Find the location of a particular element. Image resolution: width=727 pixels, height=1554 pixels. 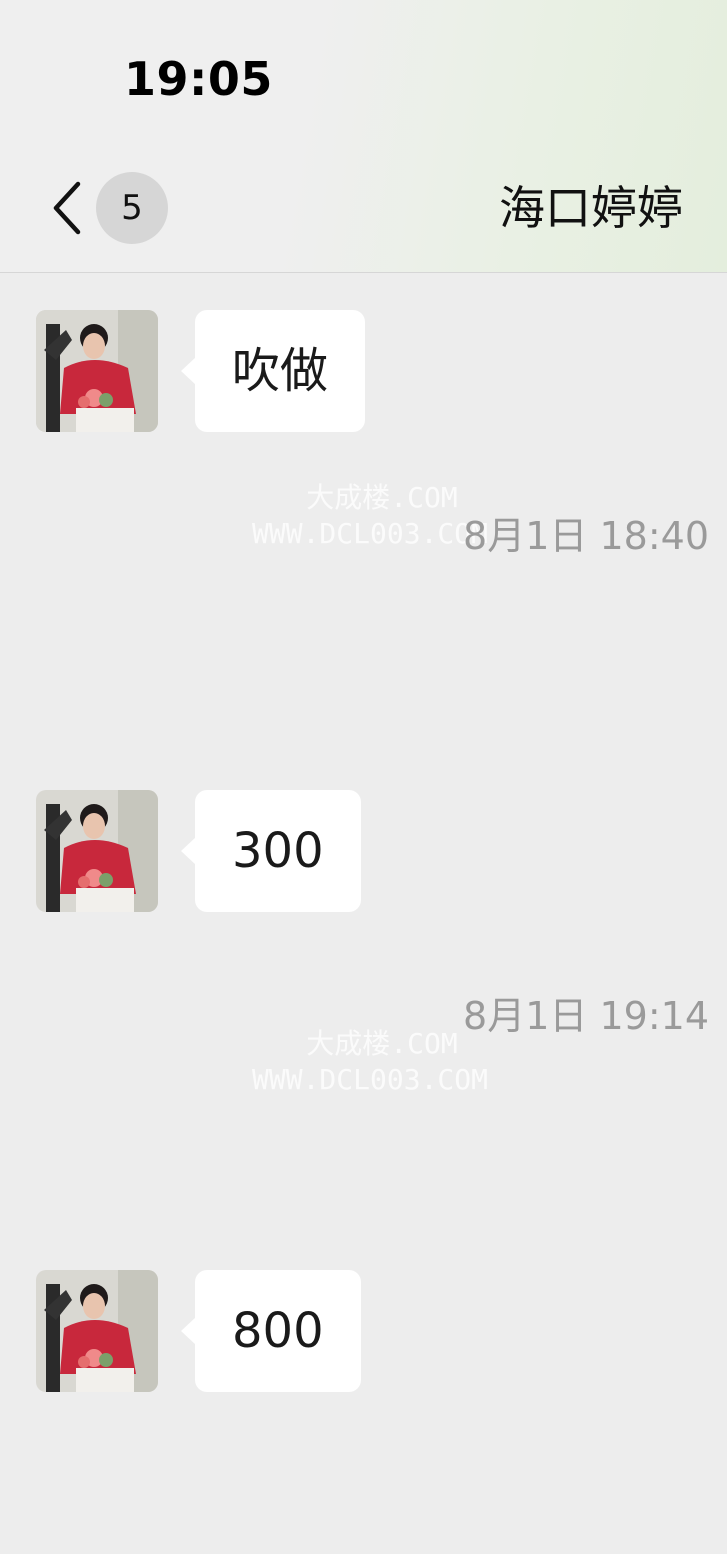

message-timestamp: 8月1日 18:40 is located at coordinates (586, 536).